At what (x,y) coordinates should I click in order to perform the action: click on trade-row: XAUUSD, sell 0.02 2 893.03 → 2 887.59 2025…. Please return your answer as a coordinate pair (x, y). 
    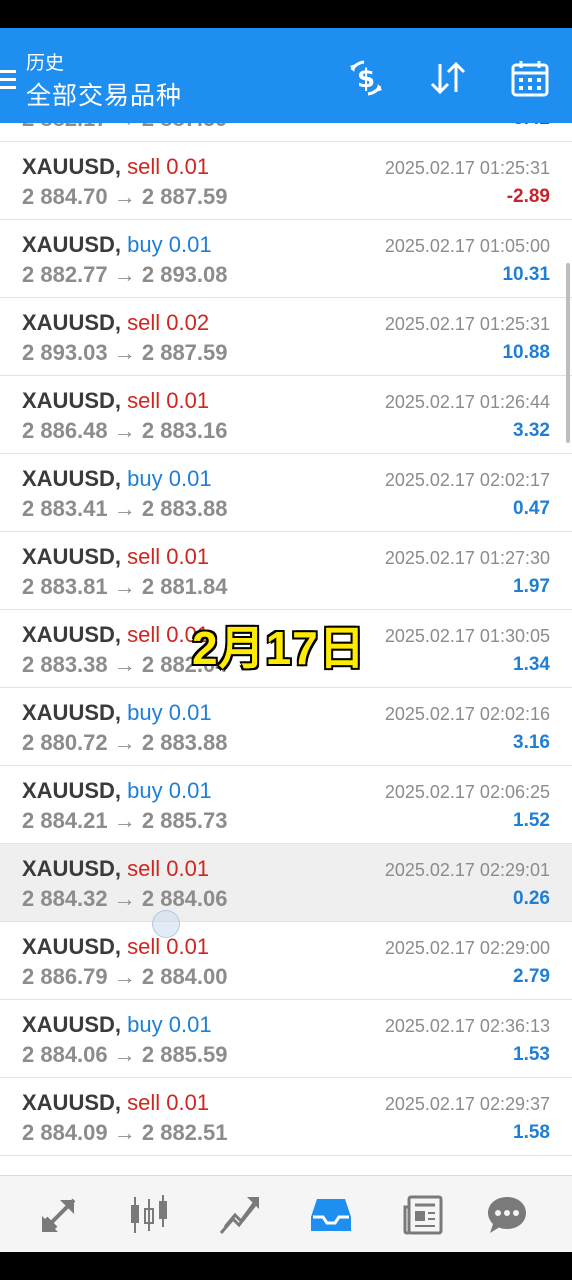
    Looking at the image, I should click on (286, 337).